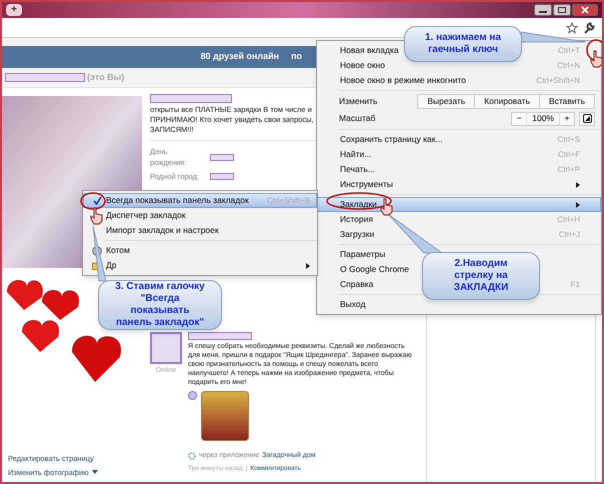 The height and width of the screenshot is (484, 604). I want to click on callout: 2.Наводим стрелку на ЗАКЛАДКИ, so click(481, 276).